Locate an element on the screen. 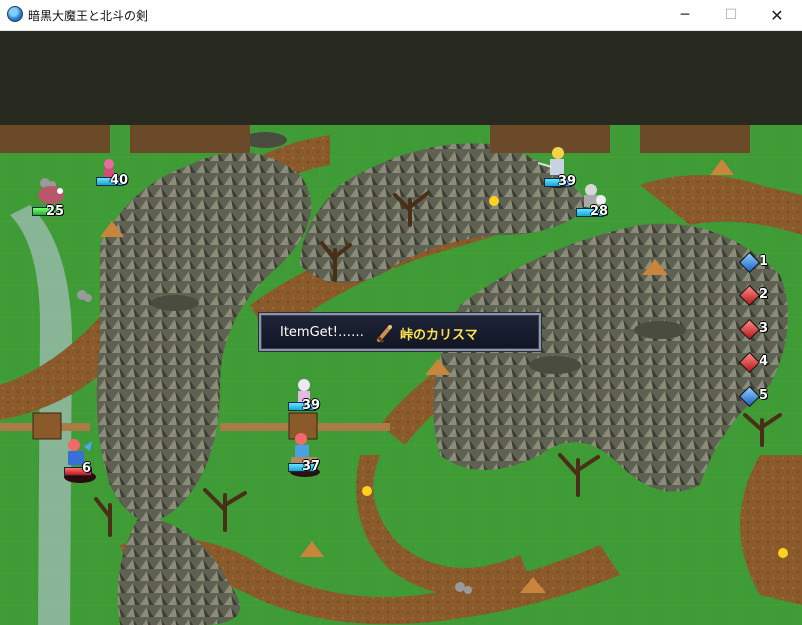 This screenshot has width=802, height=625. close-button: ✕ is located at coordinates (777, 15).